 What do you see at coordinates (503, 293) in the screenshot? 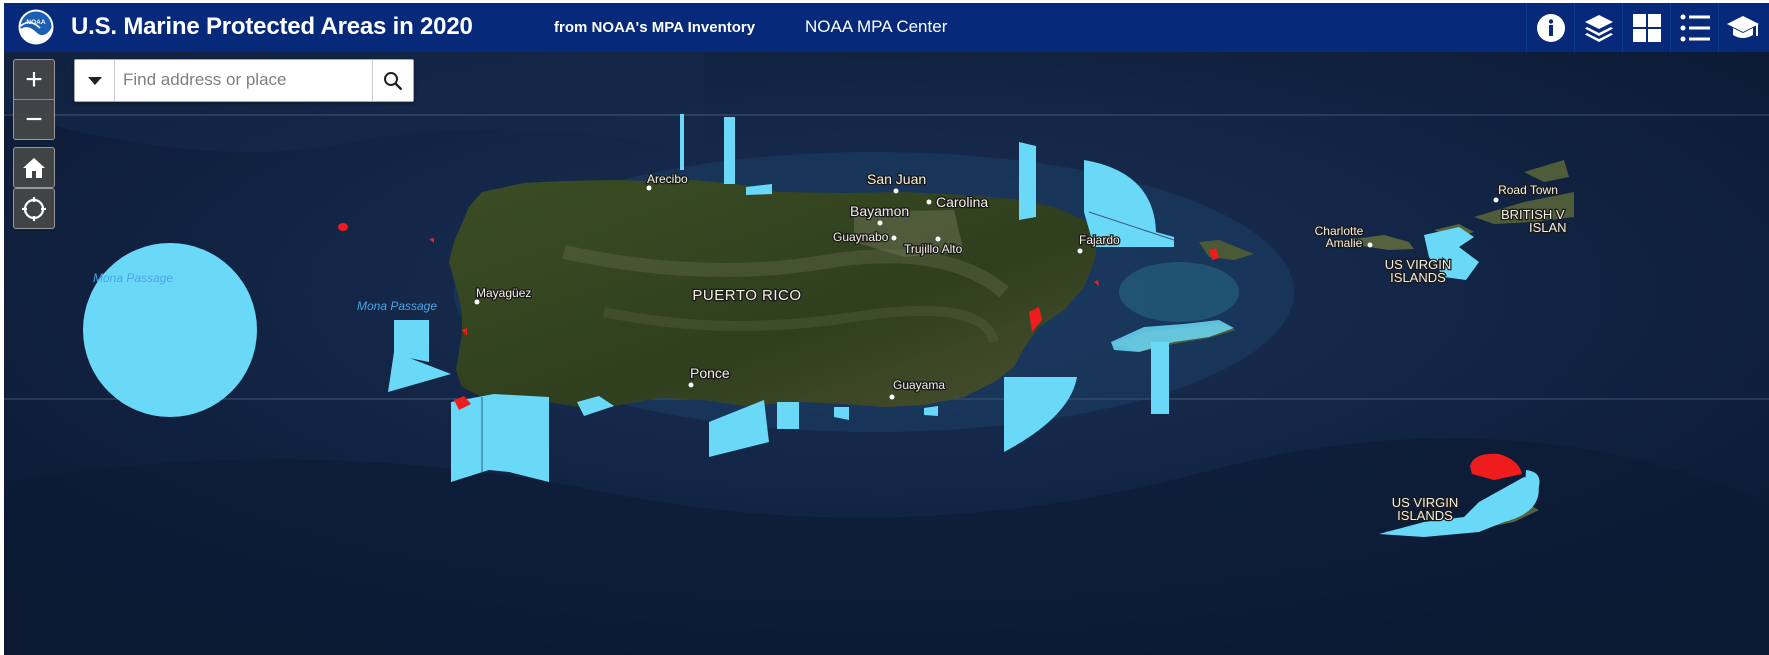
I see `label-mayaguez: Mayagüez` at bounding box center [503, 293].